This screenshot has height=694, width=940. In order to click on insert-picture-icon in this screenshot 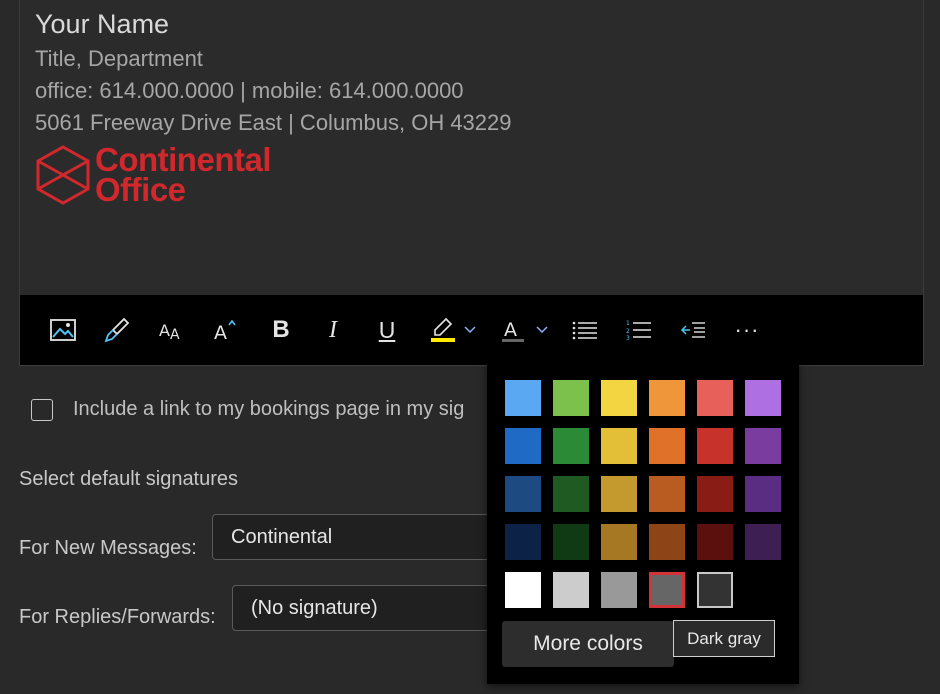, I will do `click(63, 330)`.